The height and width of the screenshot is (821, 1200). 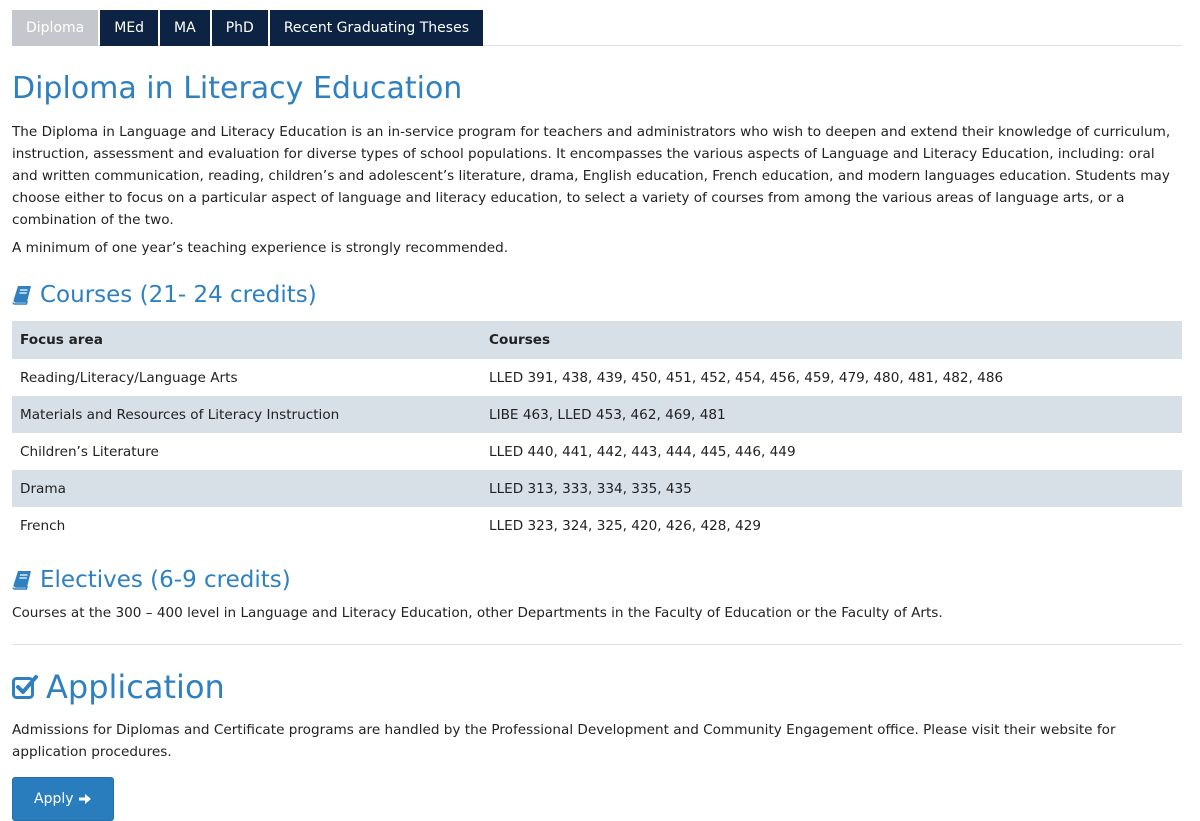 I want to click on apply-button: Apply, so click(x=63, y=799).